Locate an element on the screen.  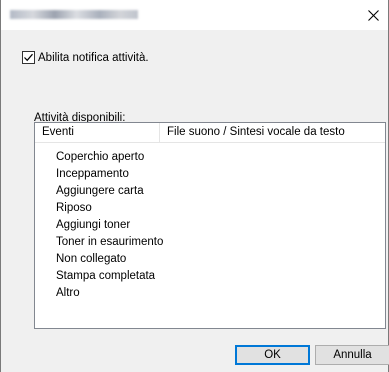
checkmark-icon is located at coordinates (28, 57).